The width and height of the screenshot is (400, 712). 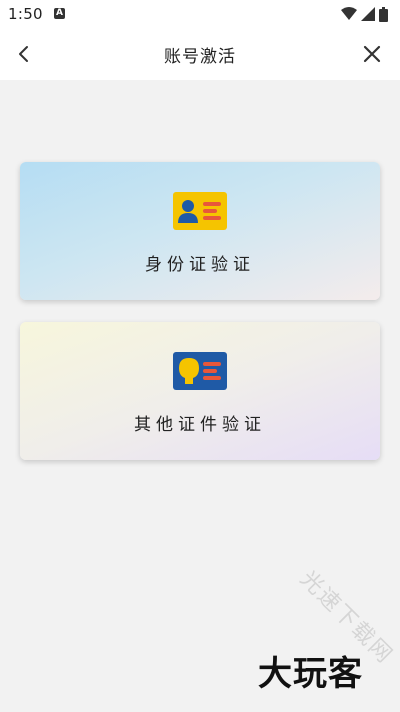 I want to click on status-icons, so click(x=364, y=14).